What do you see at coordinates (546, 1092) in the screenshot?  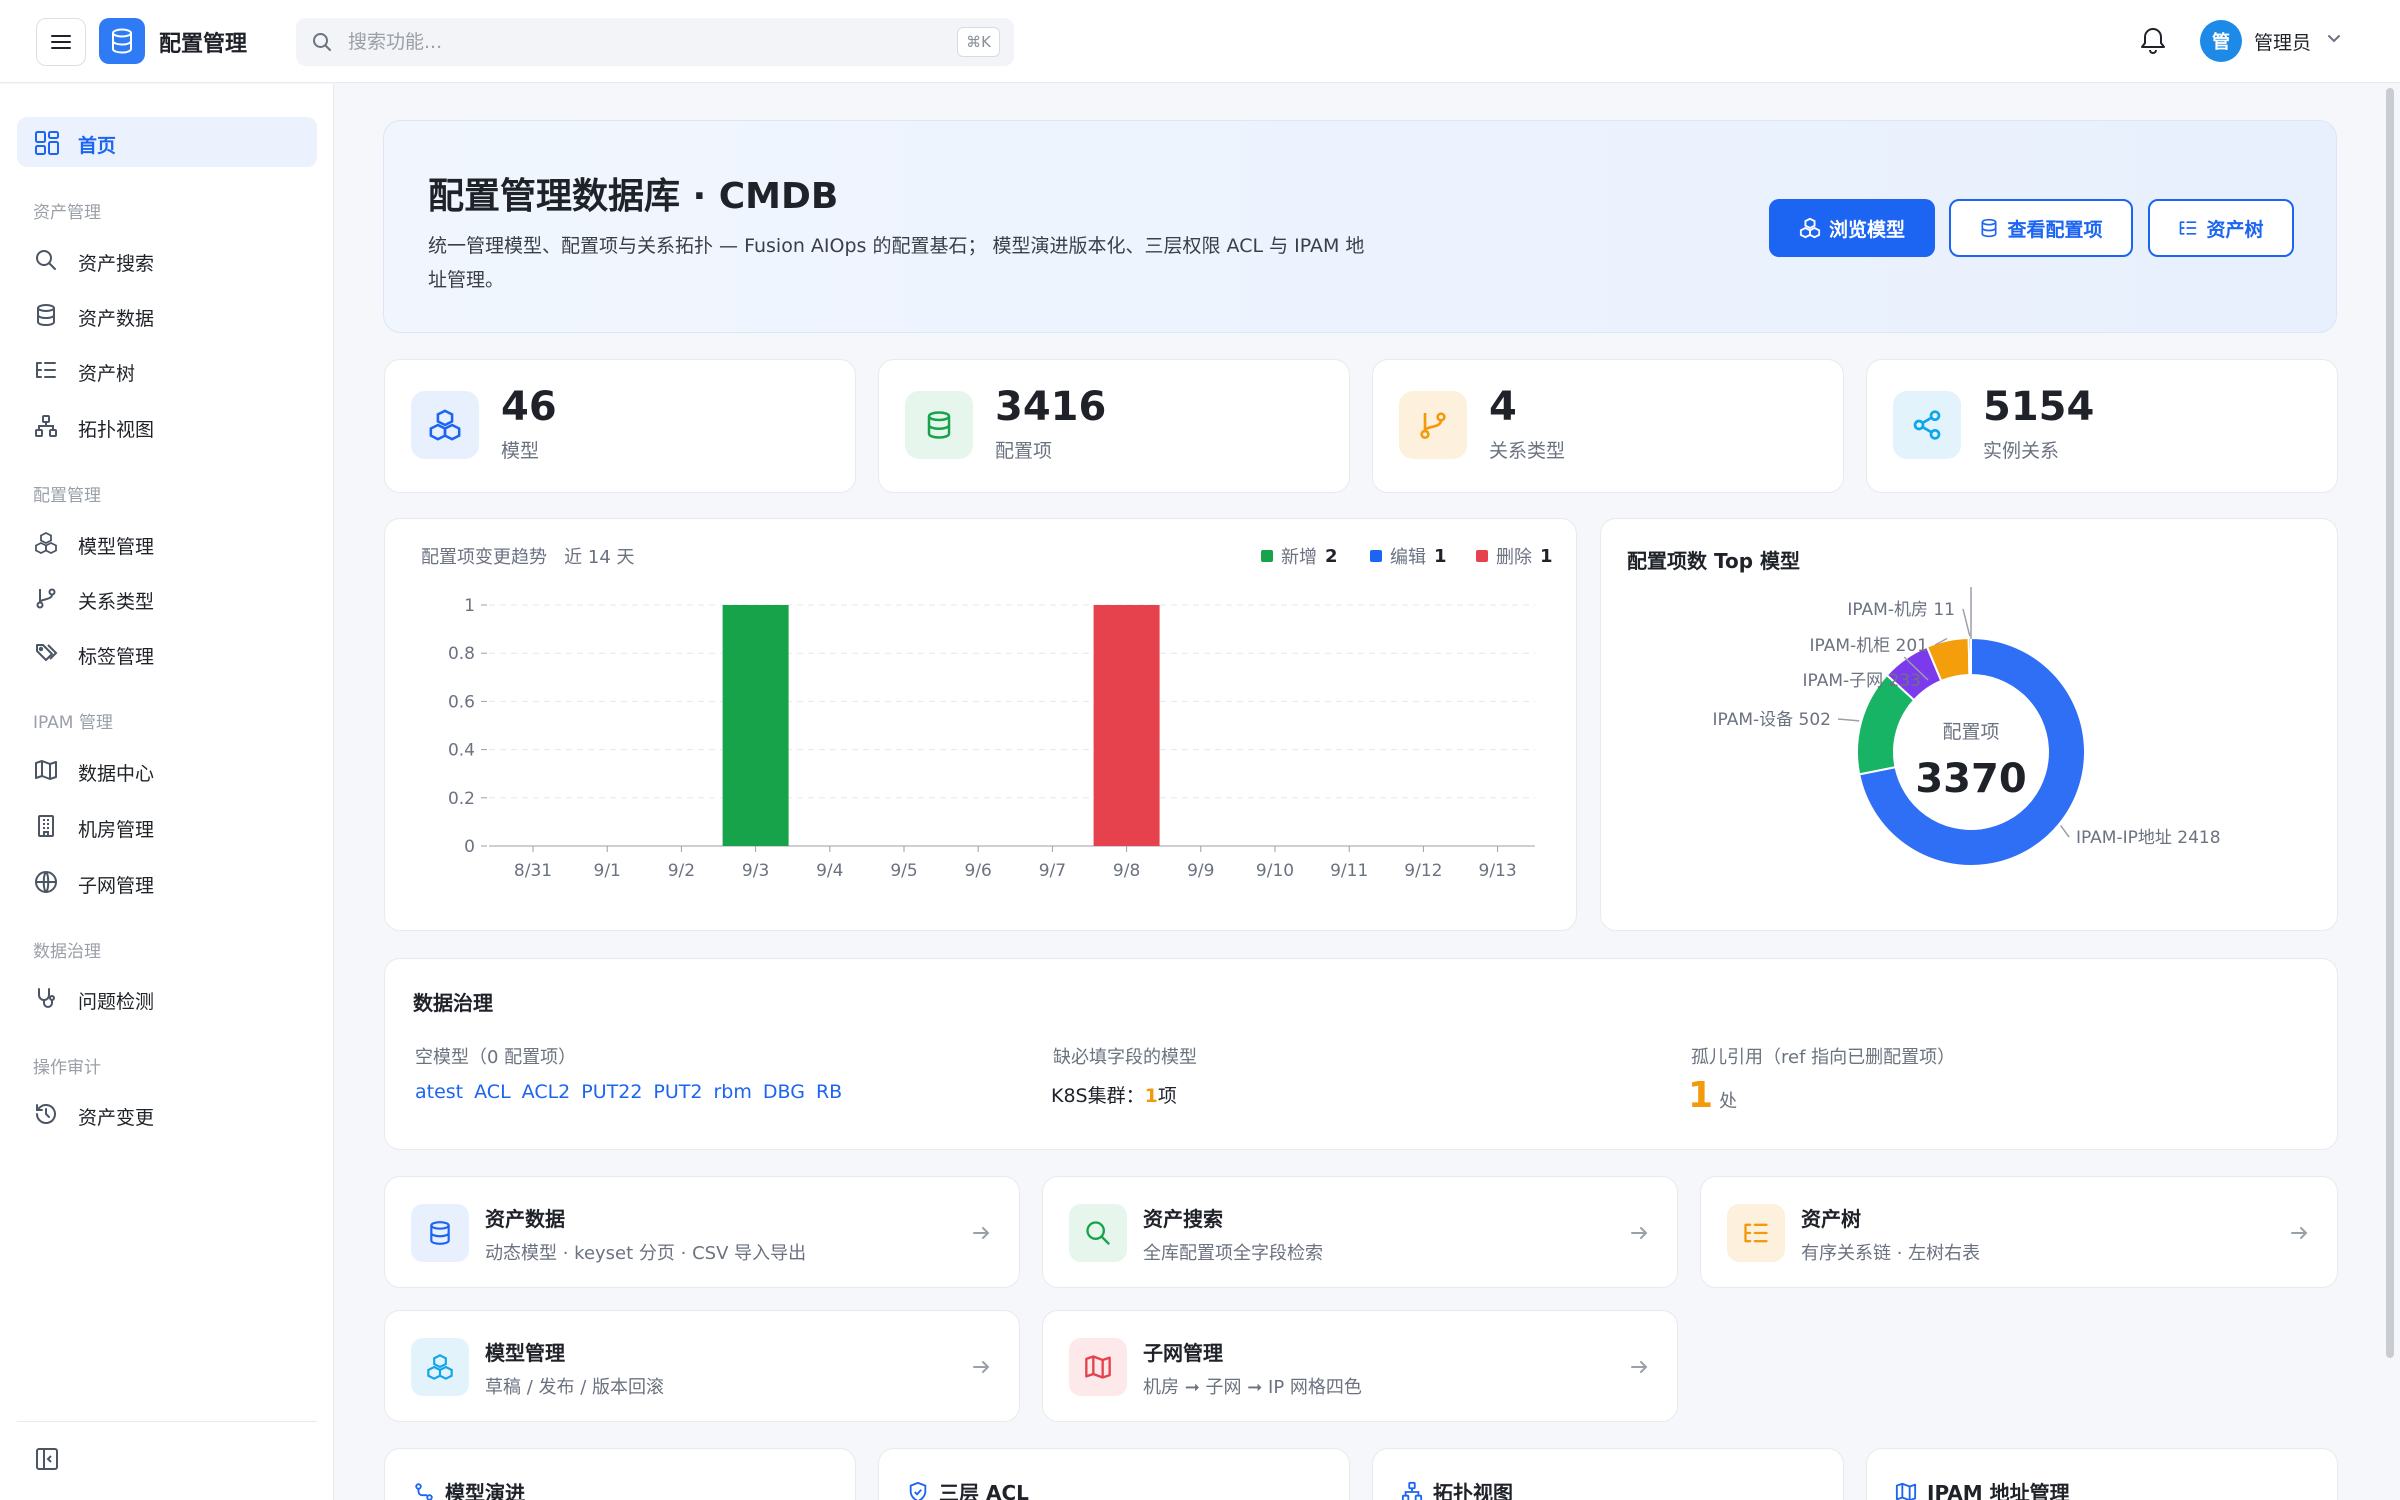 I see `empty-model-link: ACL2` at bounding box center [546, 1092].